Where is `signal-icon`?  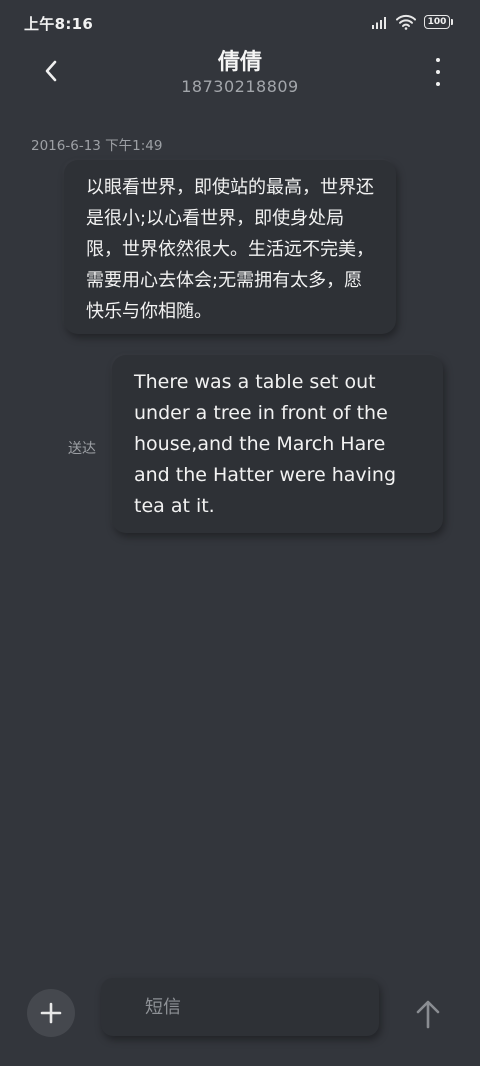 signal-icon is located at coordinates (379, 23).